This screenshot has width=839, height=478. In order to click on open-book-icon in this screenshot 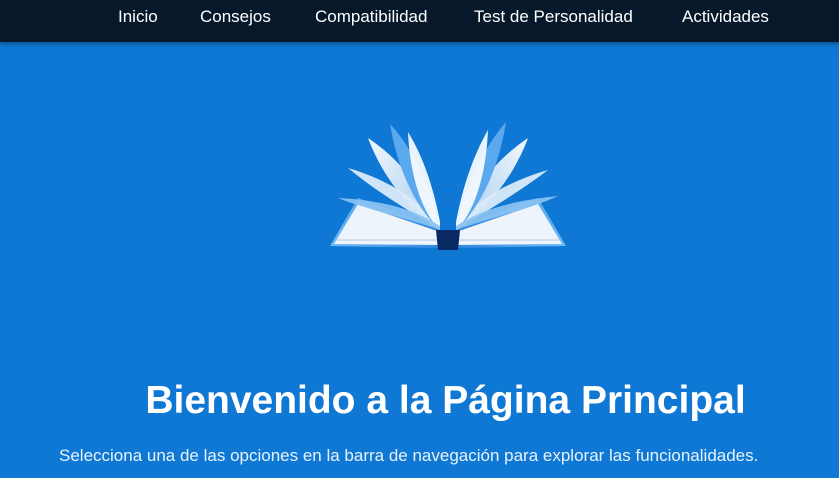, I will do `click(448, 186)`.